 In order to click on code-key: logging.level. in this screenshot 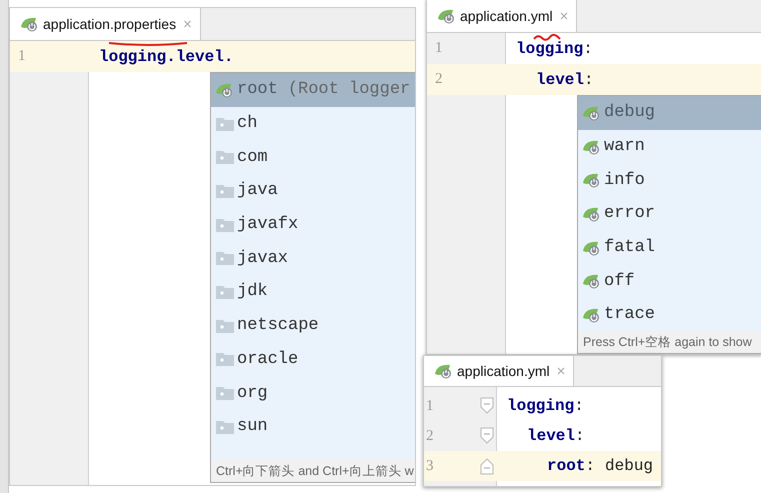, I will do `click(166, 57)`.